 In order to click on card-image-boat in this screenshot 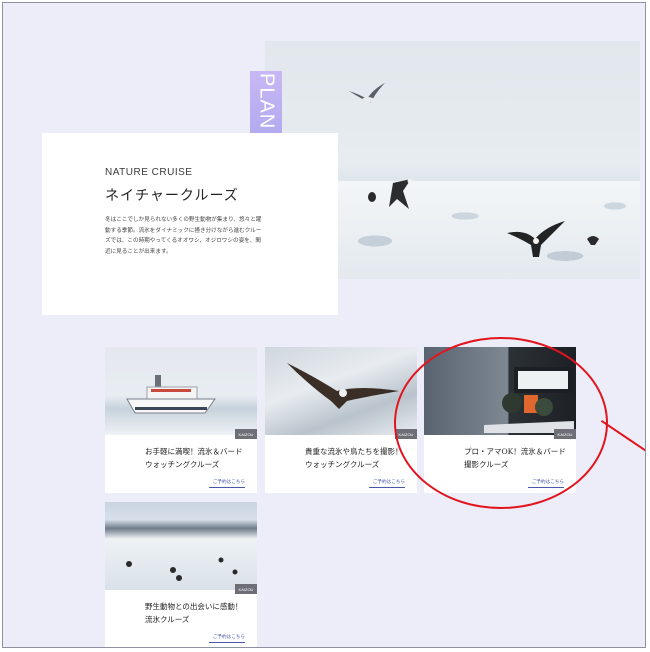, I will do `click(181, 391)`.